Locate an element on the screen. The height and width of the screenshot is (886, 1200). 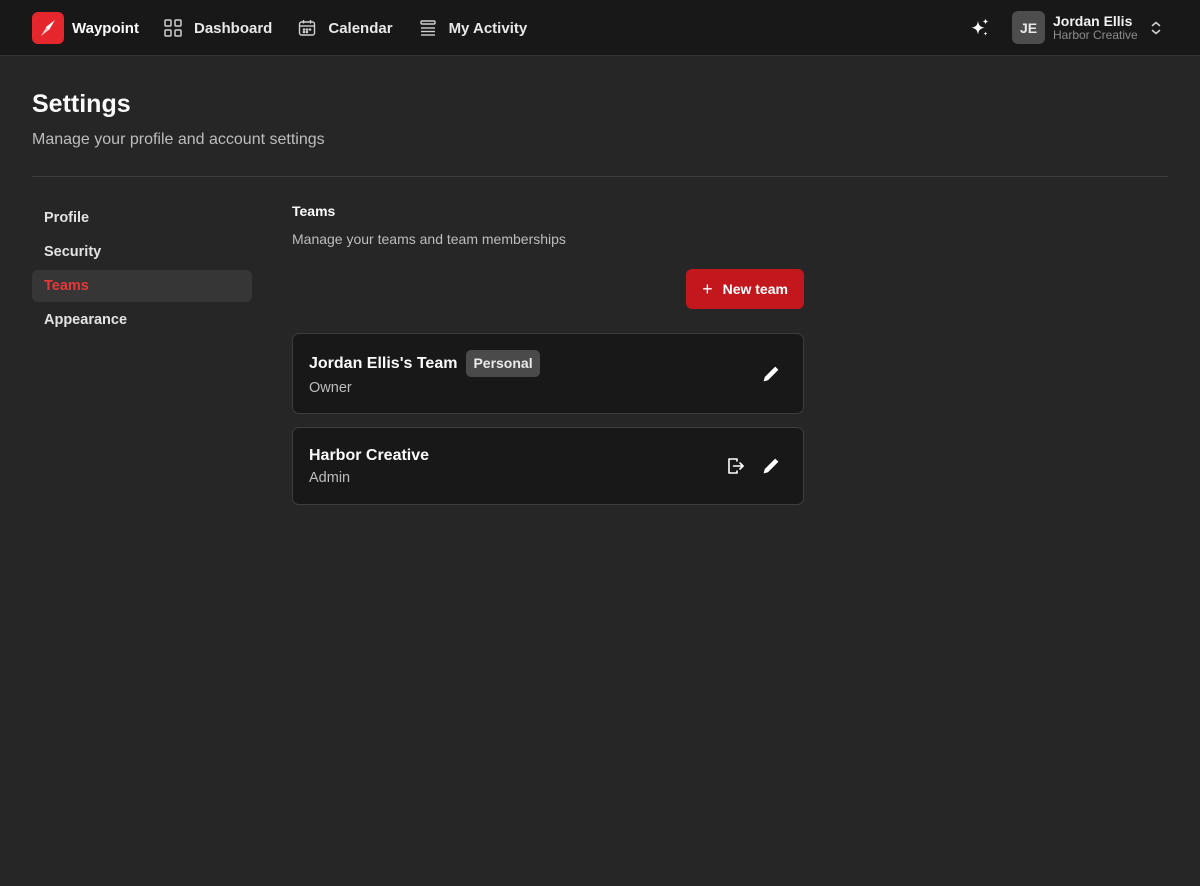
compass-logo-icon is located at coordinates (48, 28).